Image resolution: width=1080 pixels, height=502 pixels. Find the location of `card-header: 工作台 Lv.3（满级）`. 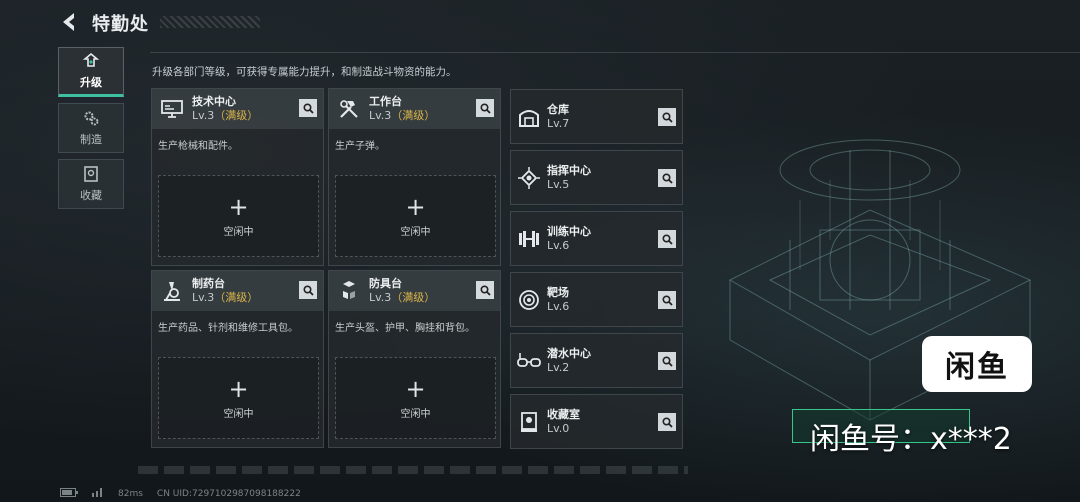

card-header: 工作台 Lv.3（满级） is located at coordinates (414, 109).